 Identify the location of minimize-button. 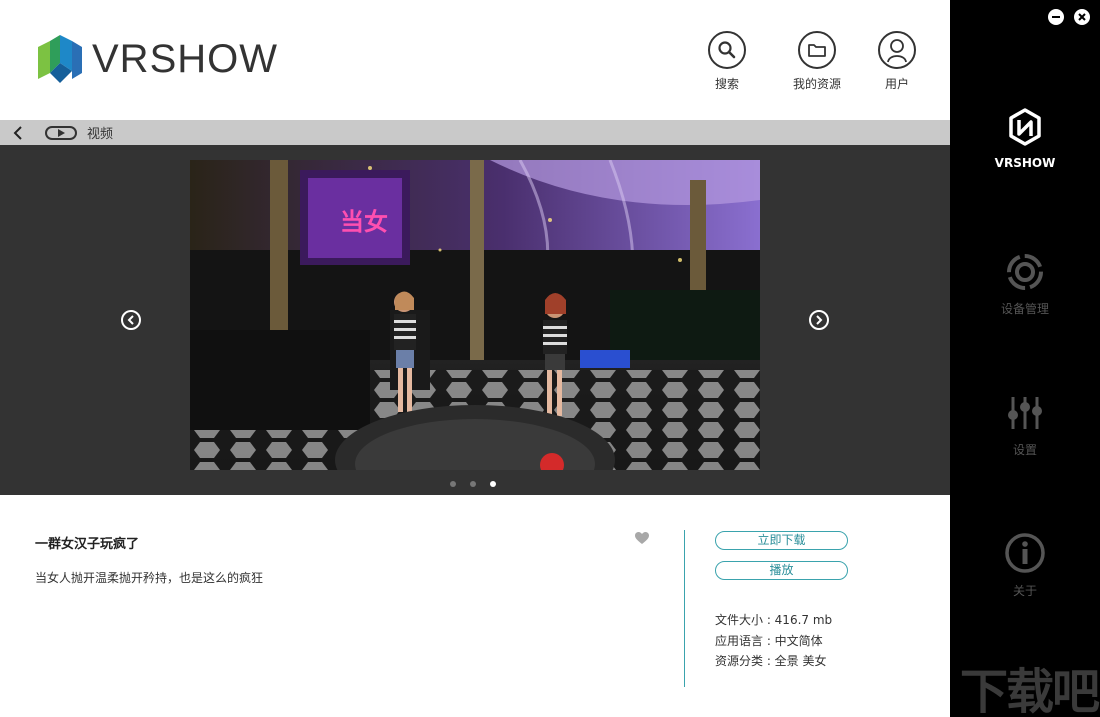
(1056, 17).